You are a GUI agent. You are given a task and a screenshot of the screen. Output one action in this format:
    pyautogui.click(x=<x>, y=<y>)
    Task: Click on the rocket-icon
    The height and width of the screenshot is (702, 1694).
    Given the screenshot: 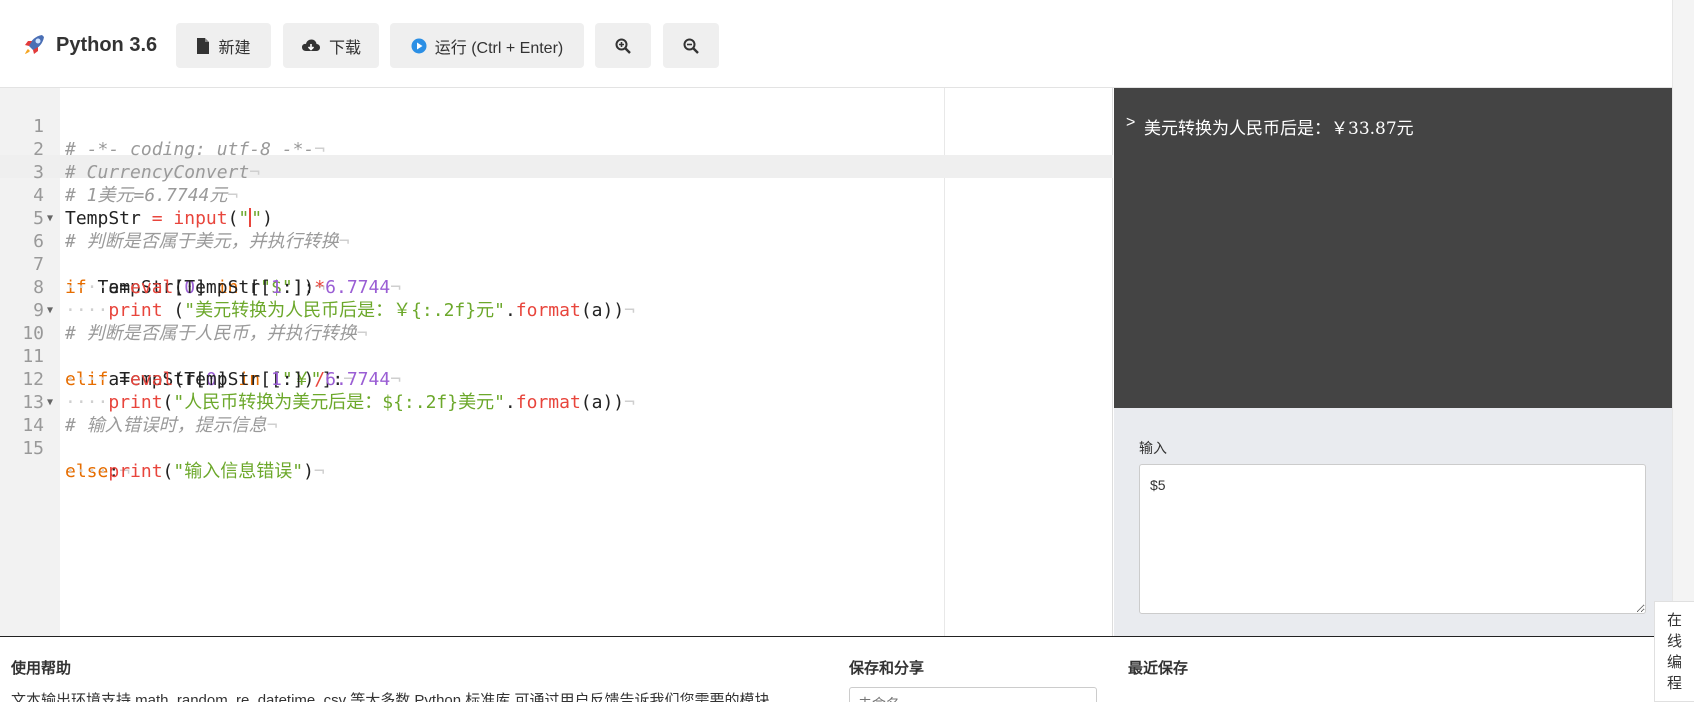 What is the action you would take?
    pyautogui.click(x=34, y=44)
    